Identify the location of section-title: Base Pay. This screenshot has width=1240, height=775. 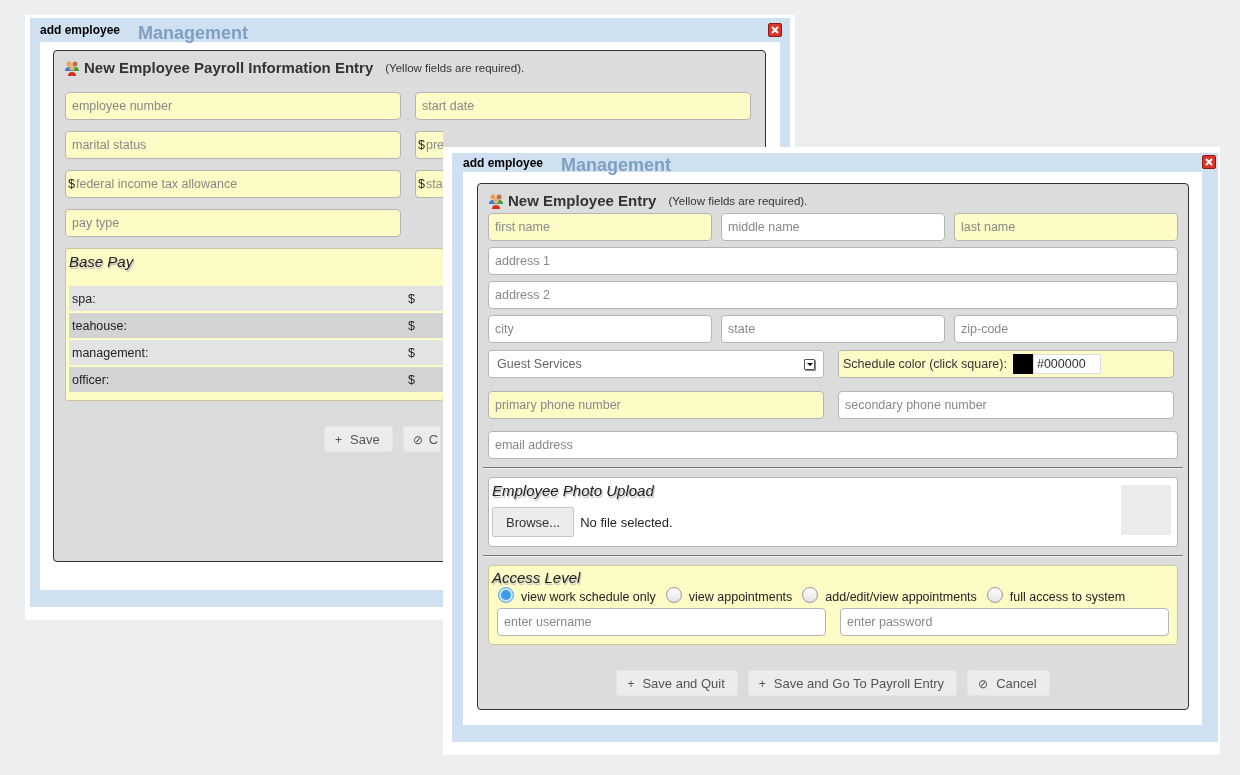
(101, 261).